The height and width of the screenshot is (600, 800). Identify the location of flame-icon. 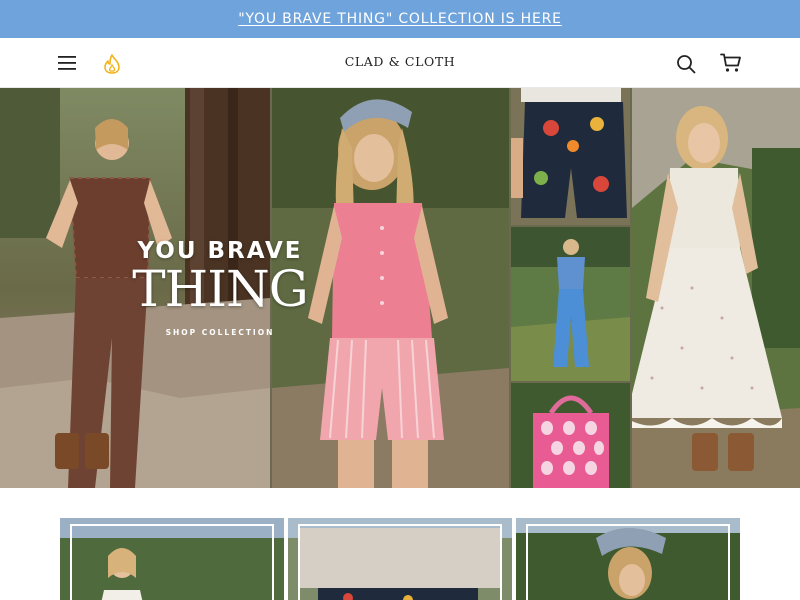
(112, 64).